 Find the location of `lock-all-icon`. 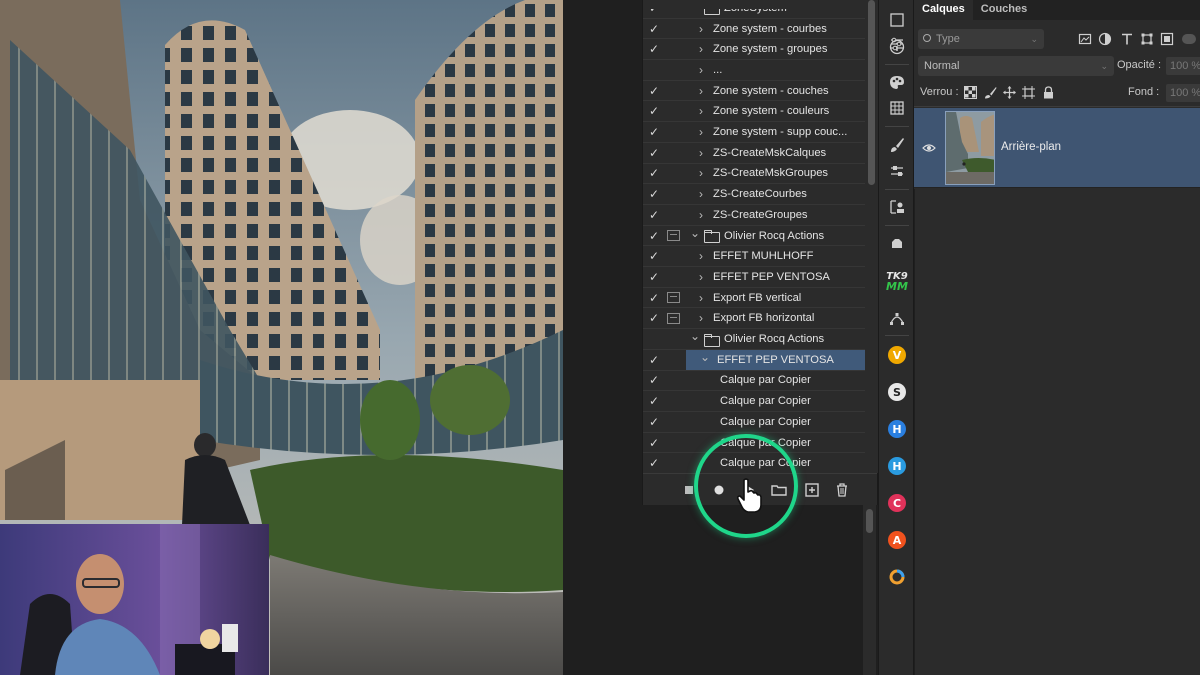

lock-all-icon is located at coordinates (1048, 92).